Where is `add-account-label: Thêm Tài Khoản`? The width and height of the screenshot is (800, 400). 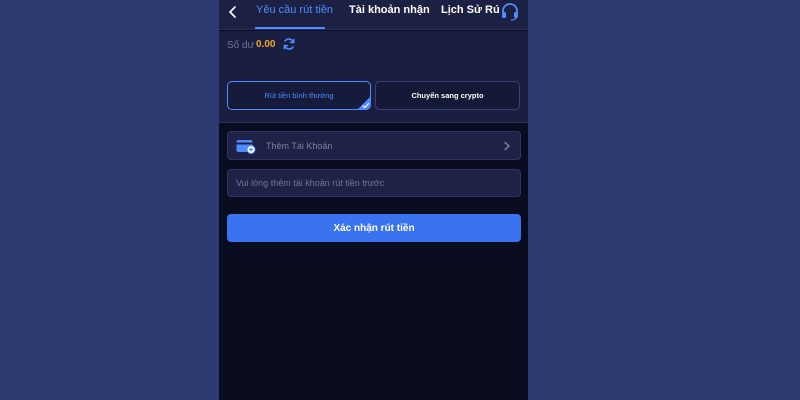
add-account-label: Thêm Tài Khoản is located at coordinates (299, 146).